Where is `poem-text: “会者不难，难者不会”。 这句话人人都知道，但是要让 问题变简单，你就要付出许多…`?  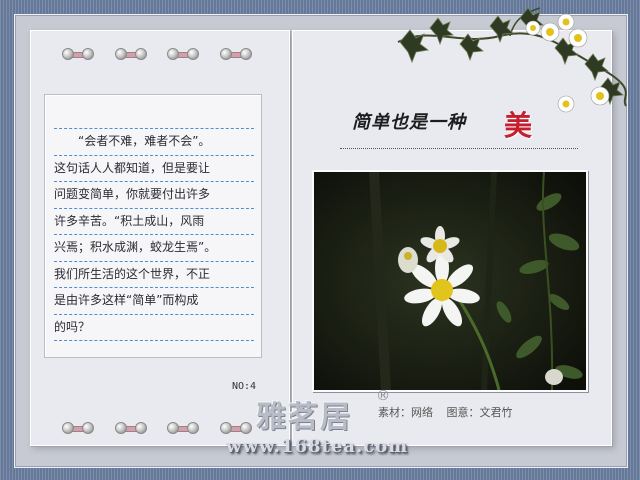 poem-text: “会者不难，难者不会”。 这句话人人都知道，但是要让 问题变简单，你就要付出许多… is located at coordinates (154, 234).